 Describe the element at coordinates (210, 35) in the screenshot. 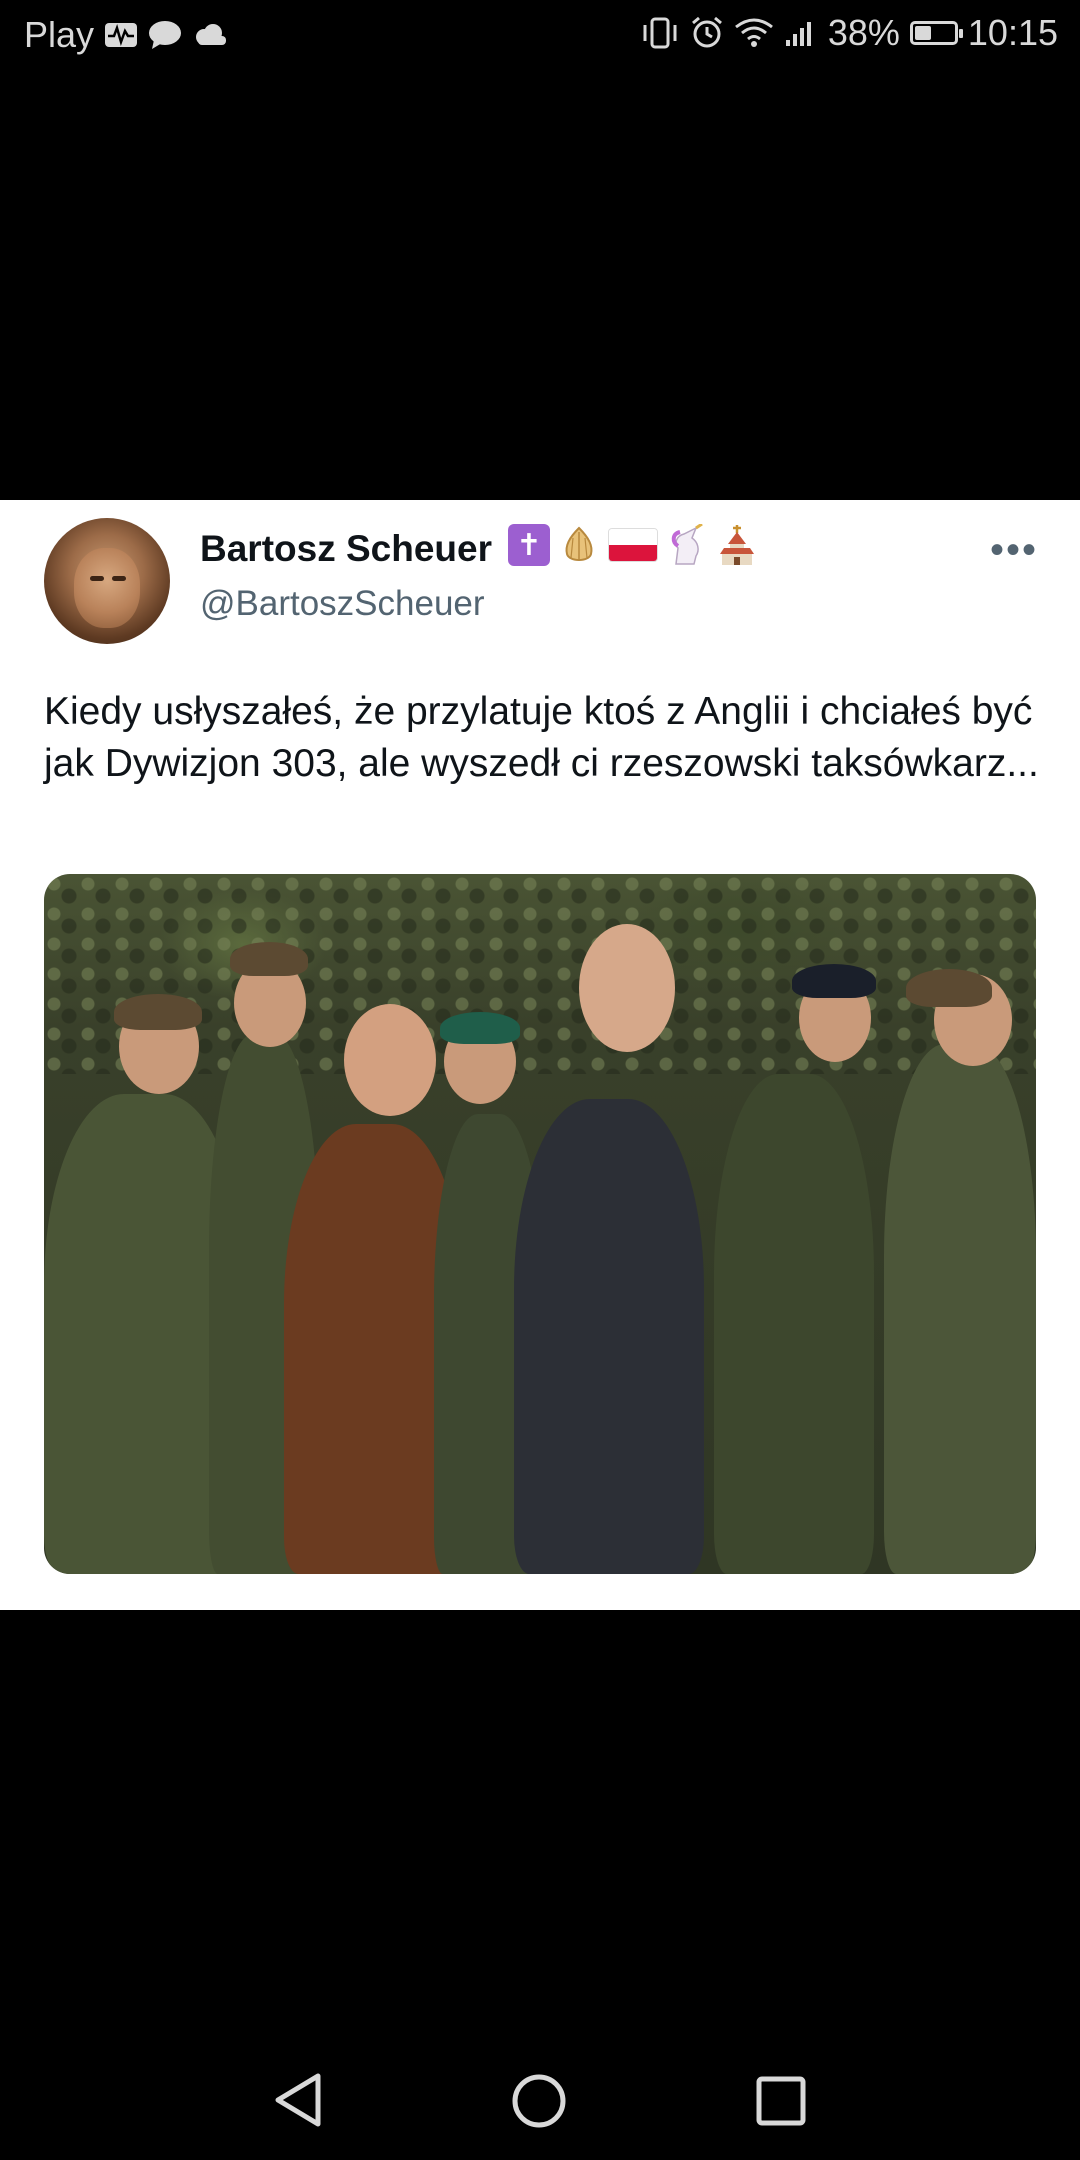

I see `cloud-icon` at that location.